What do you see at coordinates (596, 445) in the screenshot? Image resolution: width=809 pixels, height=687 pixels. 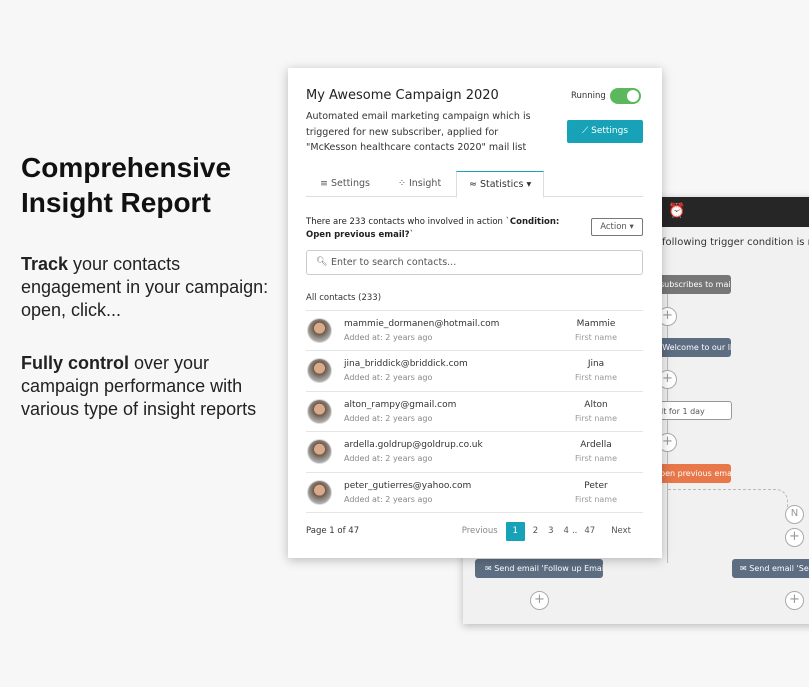 I see `contact-first-name: Ardella` at bounding box center [596, 445].